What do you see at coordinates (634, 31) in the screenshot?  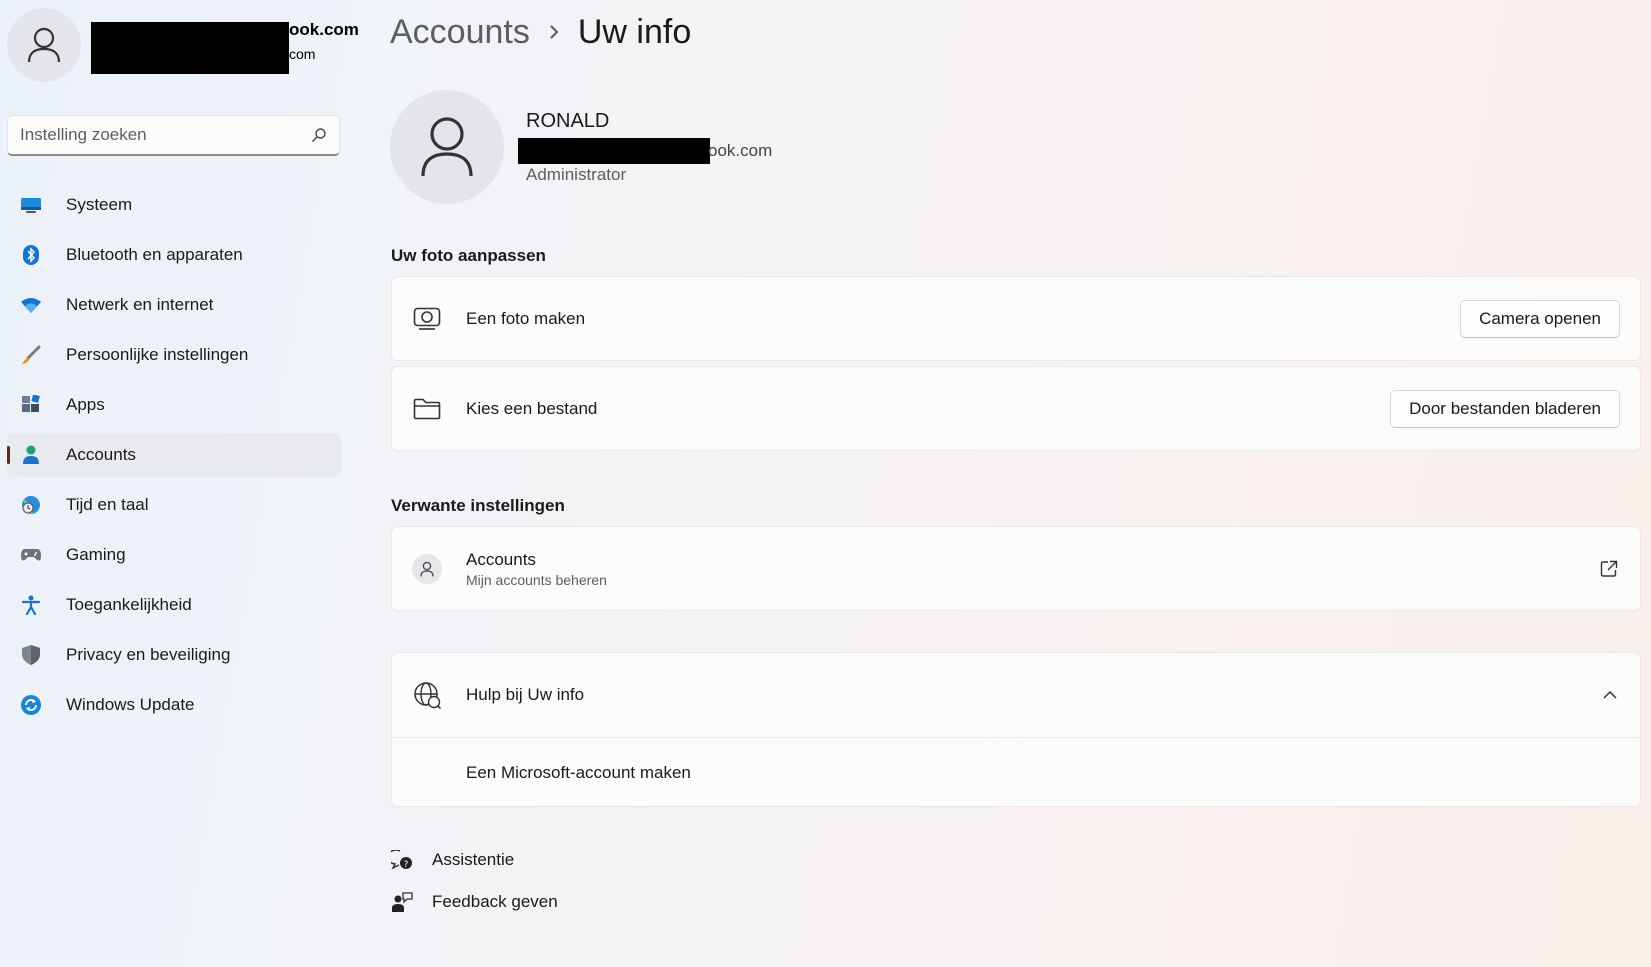 I see `page-title: Uw info` at bounding box center [634, 31].